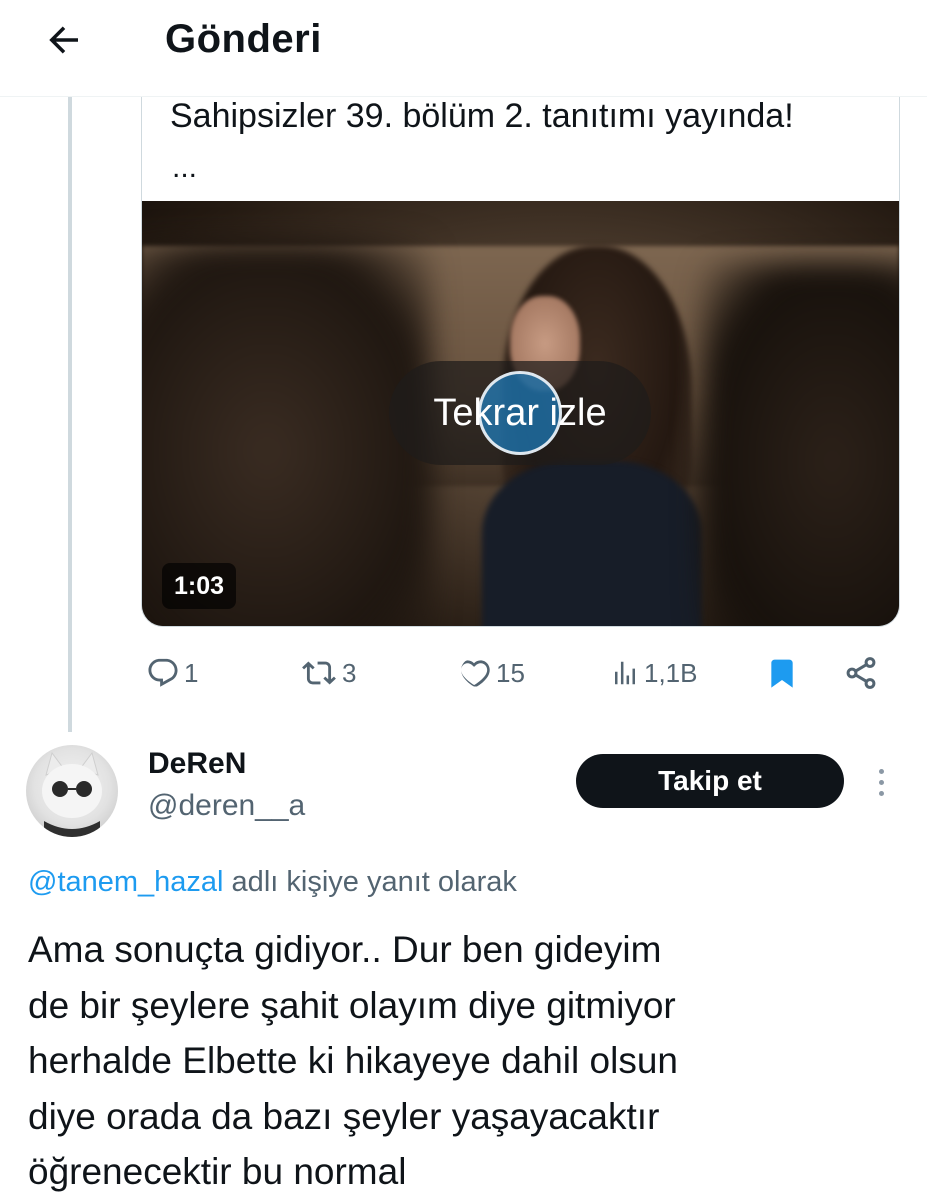  Describe the element at coordinates (349, 672) in the screenshot. I see `repost-count: 3` at that location.